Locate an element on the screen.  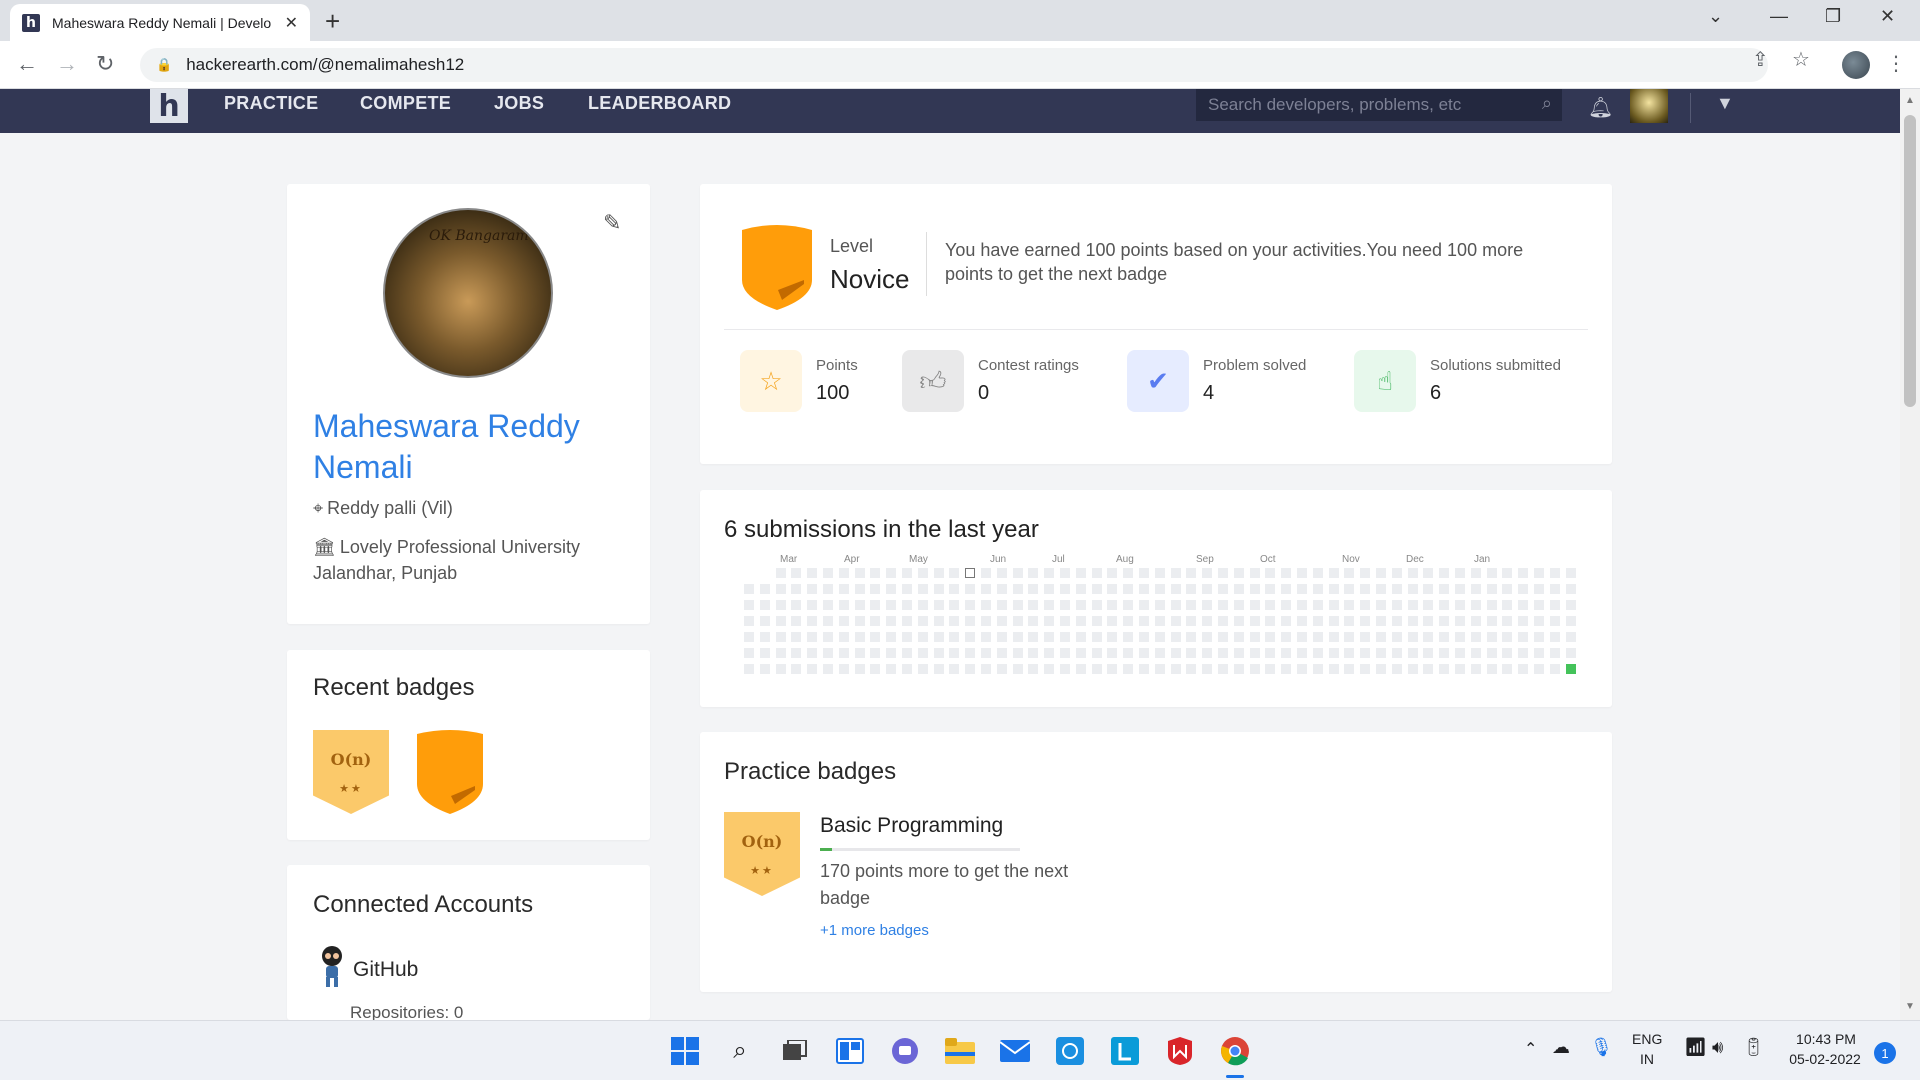
battery-icon: 🔋︎ is located at coordinates (1753, 1047).